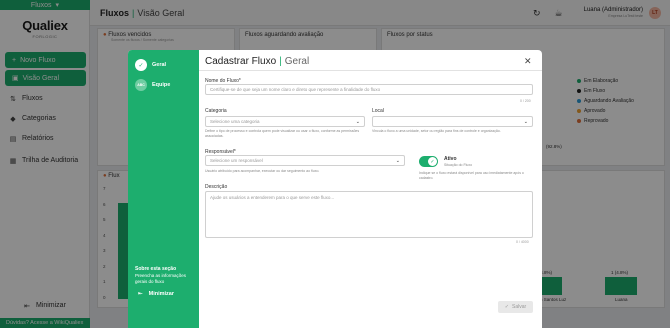  What do you see at coordinates (285, 121) in the screenshot?
I see `category-select: Selecione uma categoria ⌄` at bounding box center [285, 121].